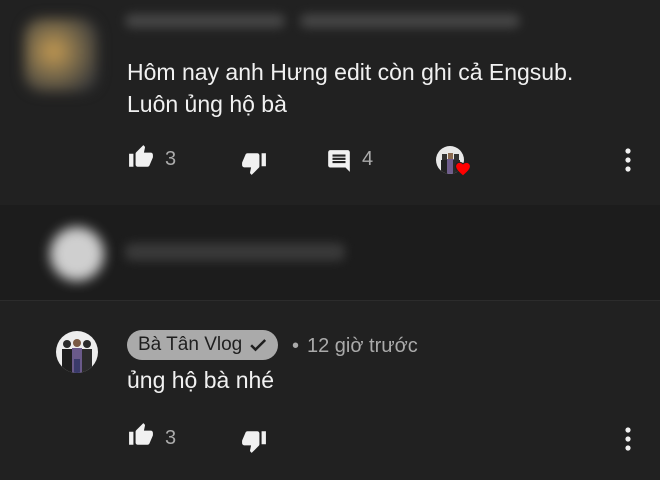 The width and height of the screenshot is (660, 480). I want to click on author-name-blurred, so click(205, 21).